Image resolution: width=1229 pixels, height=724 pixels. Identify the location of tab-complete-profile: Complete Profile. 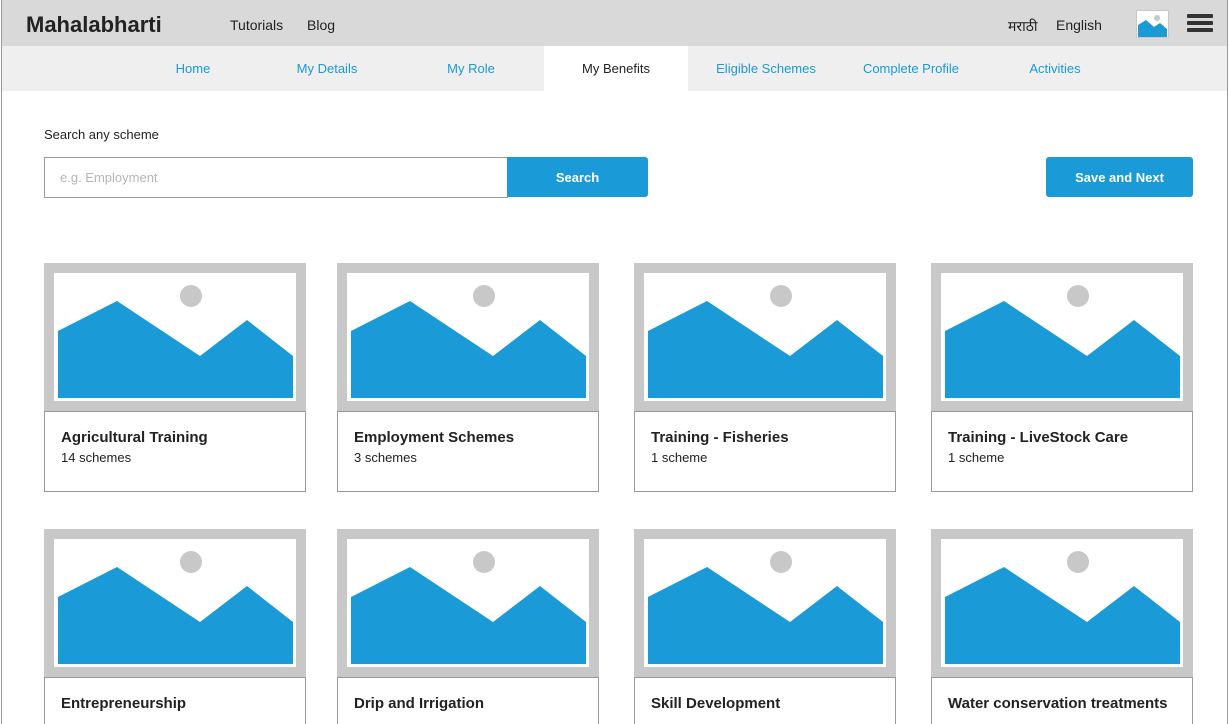
(911, 68).